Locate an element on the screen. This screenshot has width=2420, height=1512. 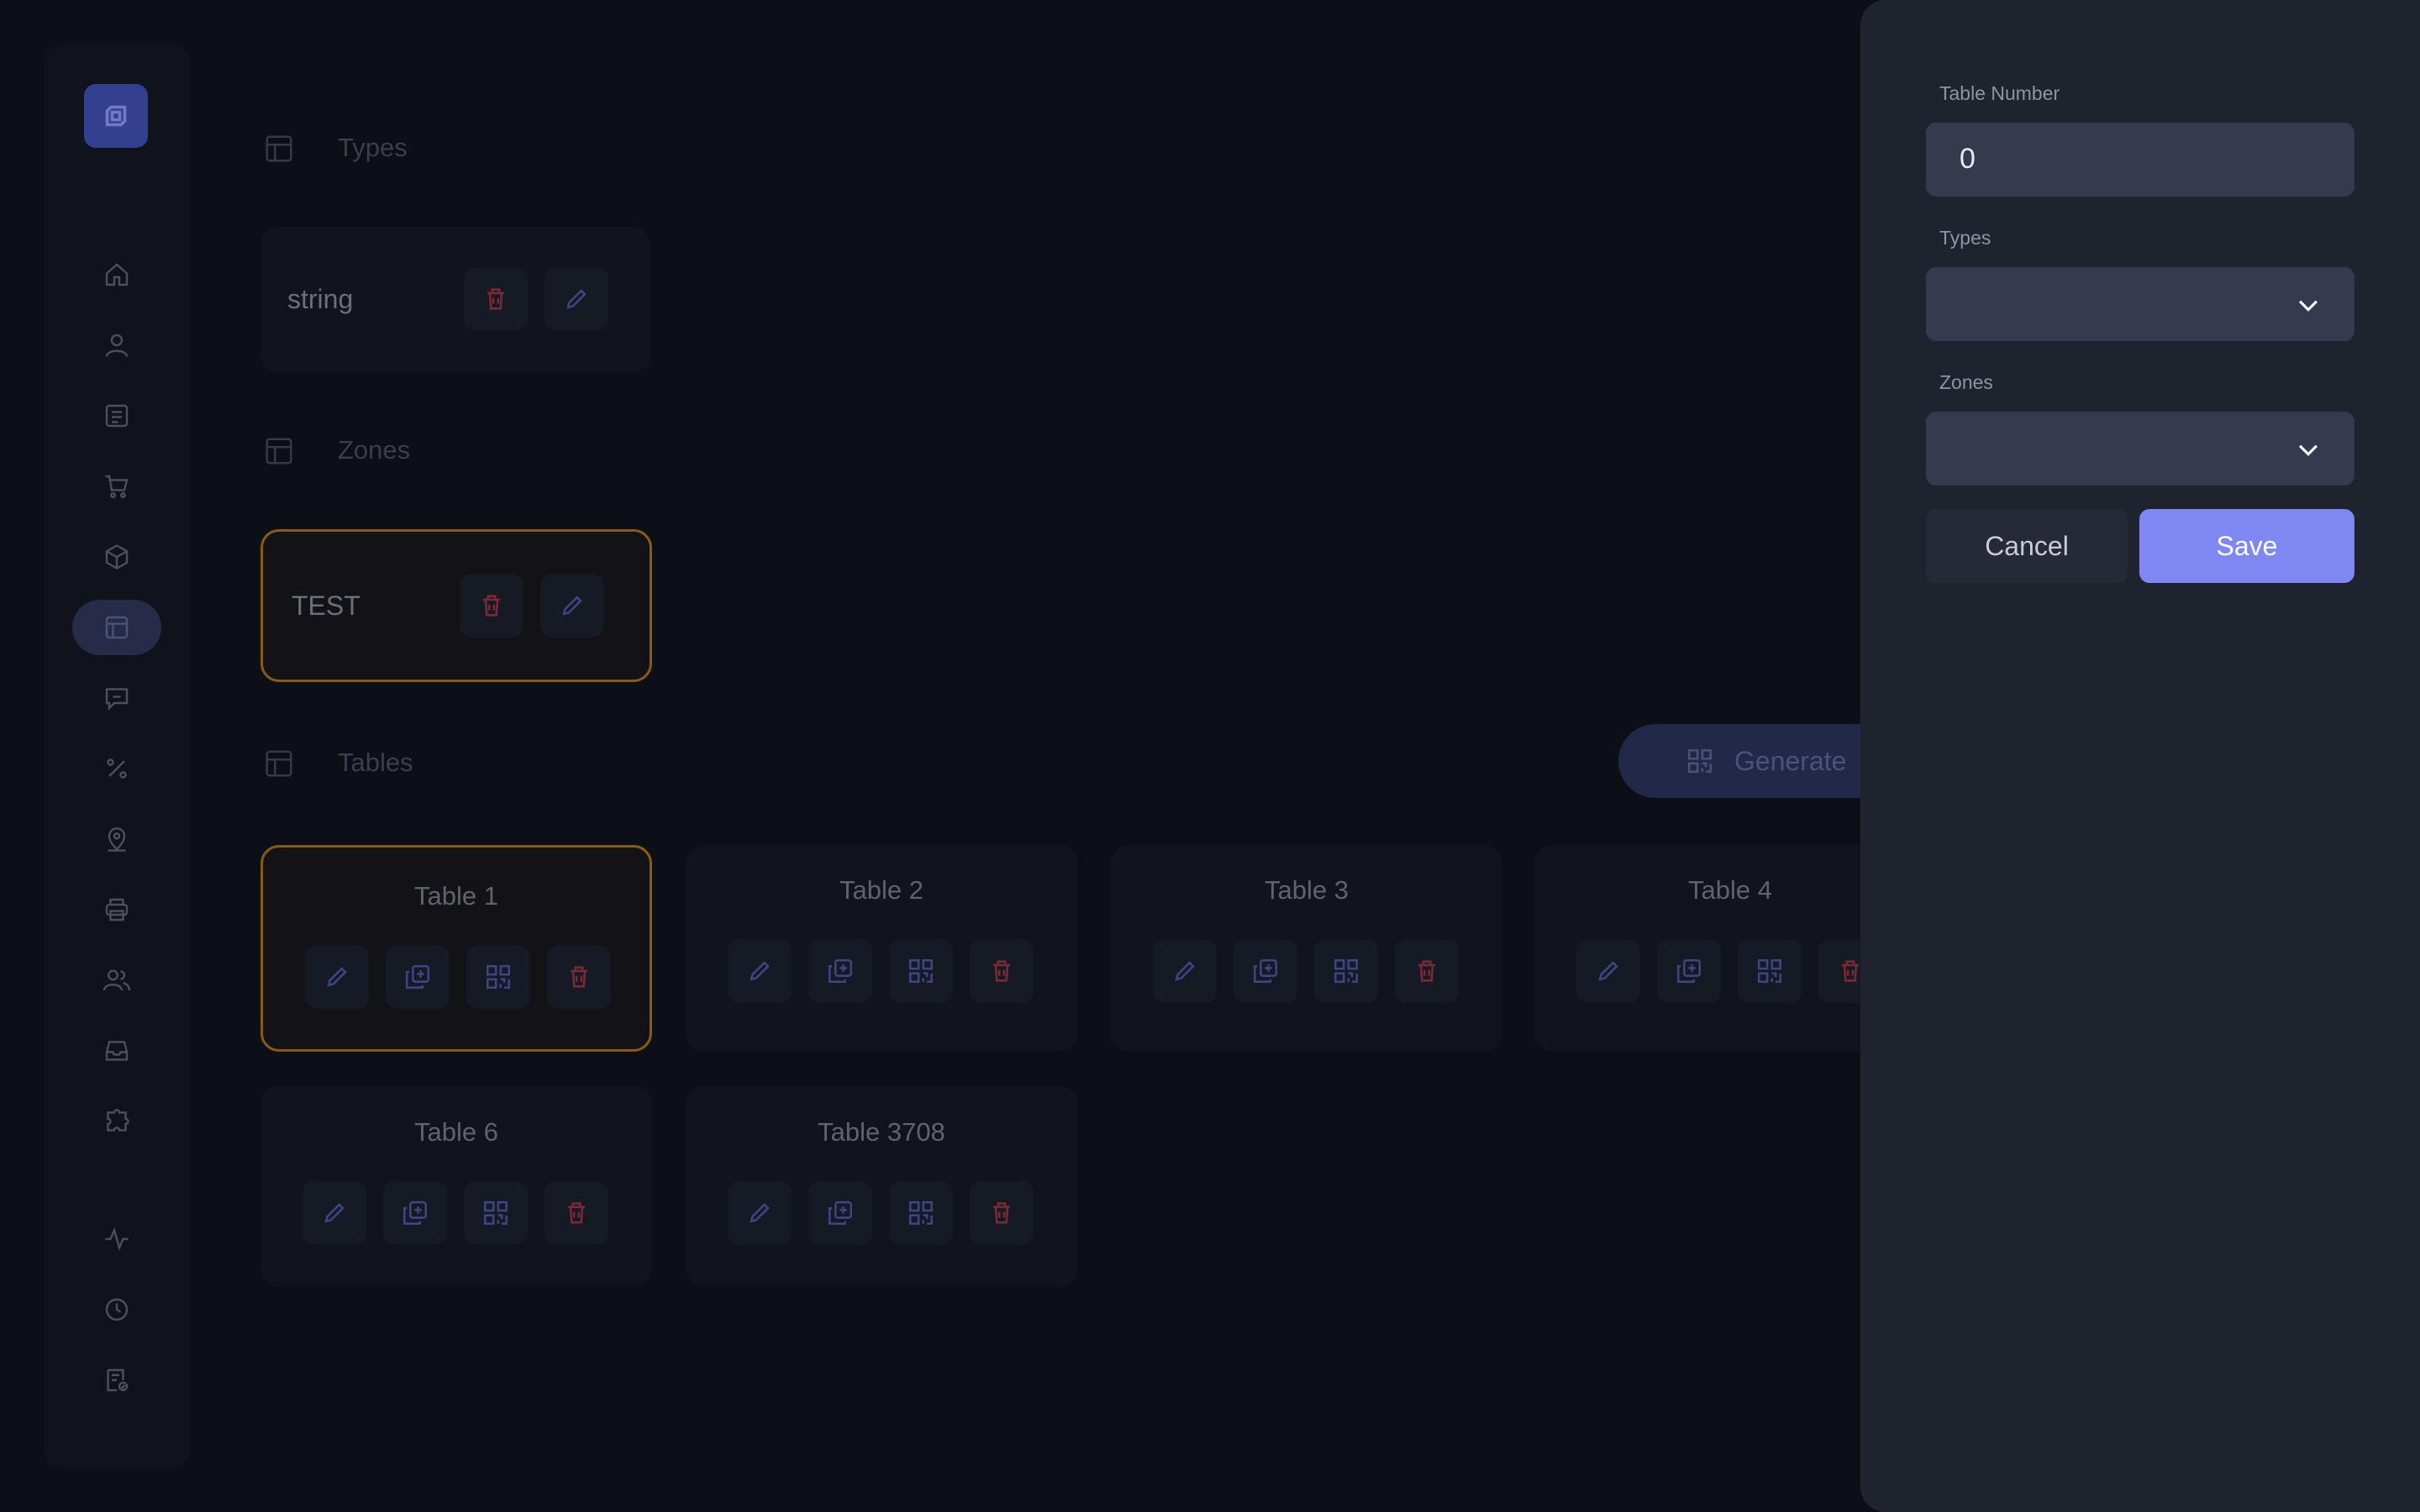
types-select is located at coordinates (2140, 304).